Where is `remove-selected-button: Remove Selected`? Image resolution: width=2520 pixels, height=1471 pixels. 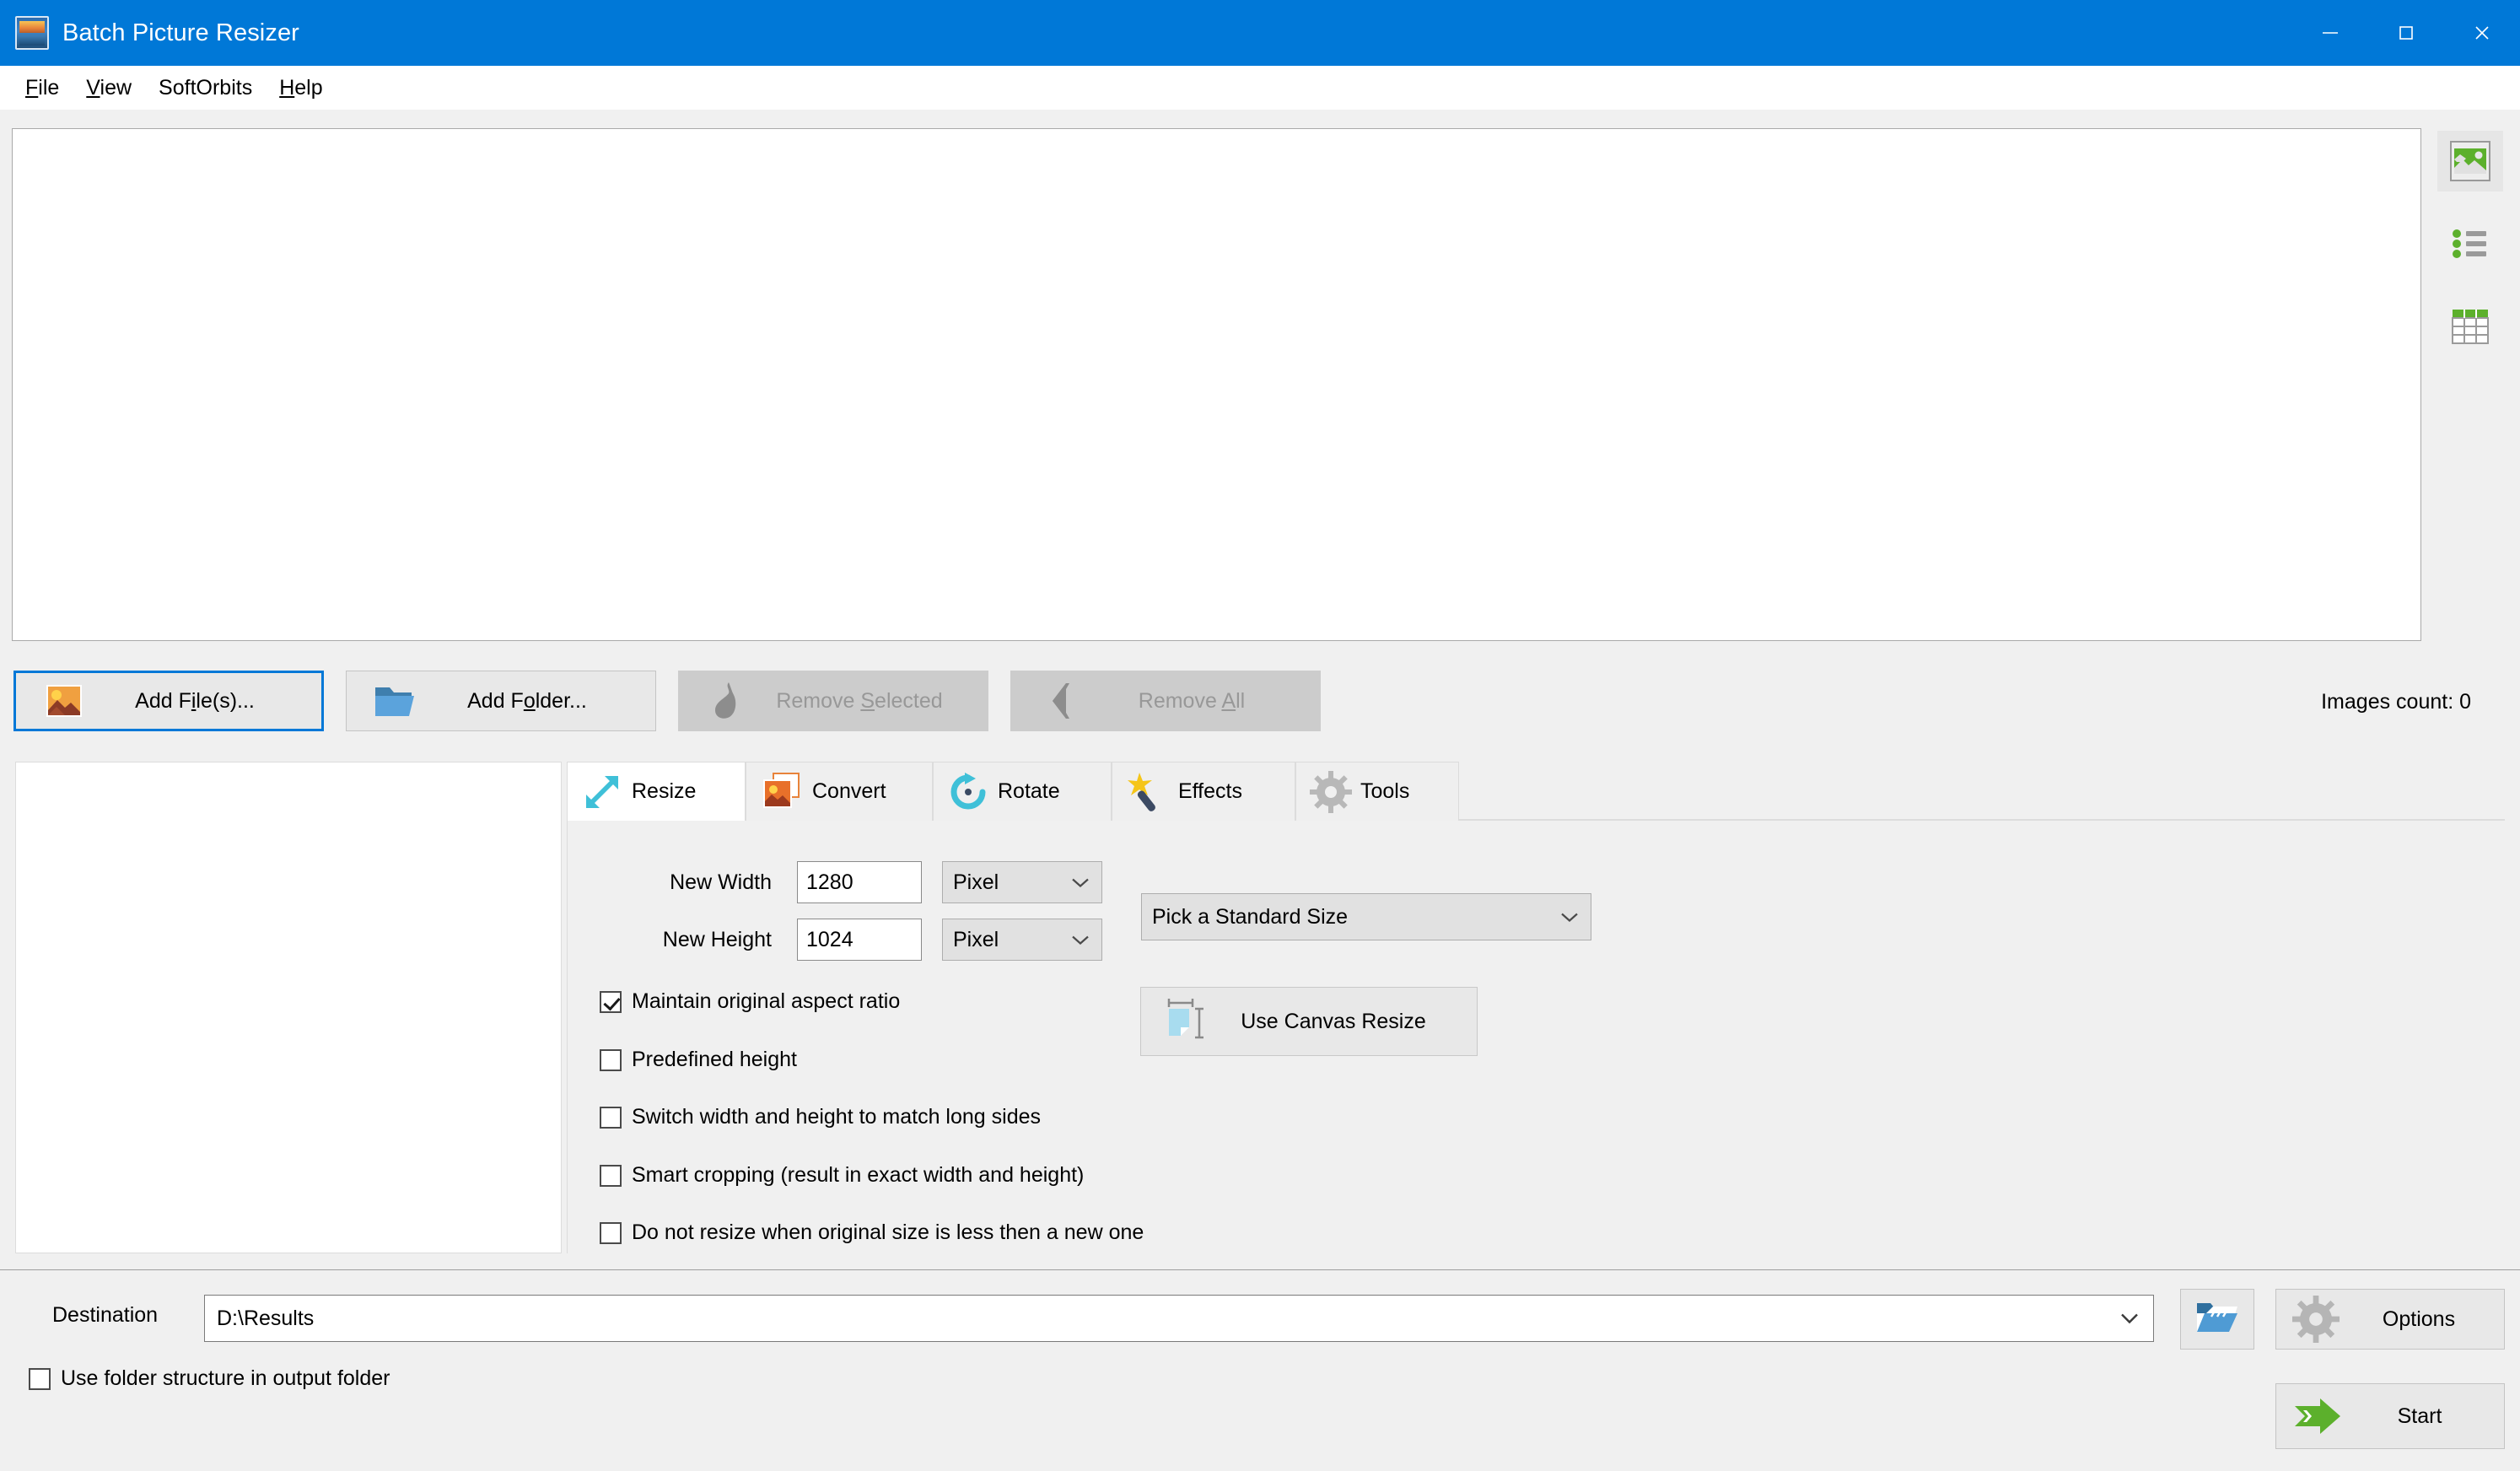 remove-selected-button: Remove Selected is located at coordinates (833, 701).